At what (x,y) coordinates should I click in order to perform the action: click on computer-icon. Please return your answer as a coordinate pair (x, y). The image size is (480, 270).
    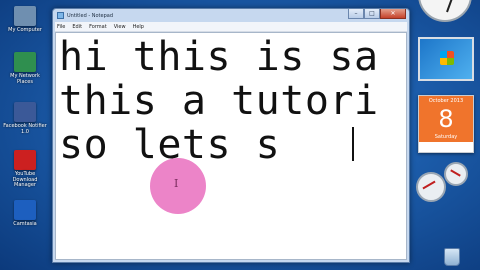
    Looking at the image, I should click on (25, 16).